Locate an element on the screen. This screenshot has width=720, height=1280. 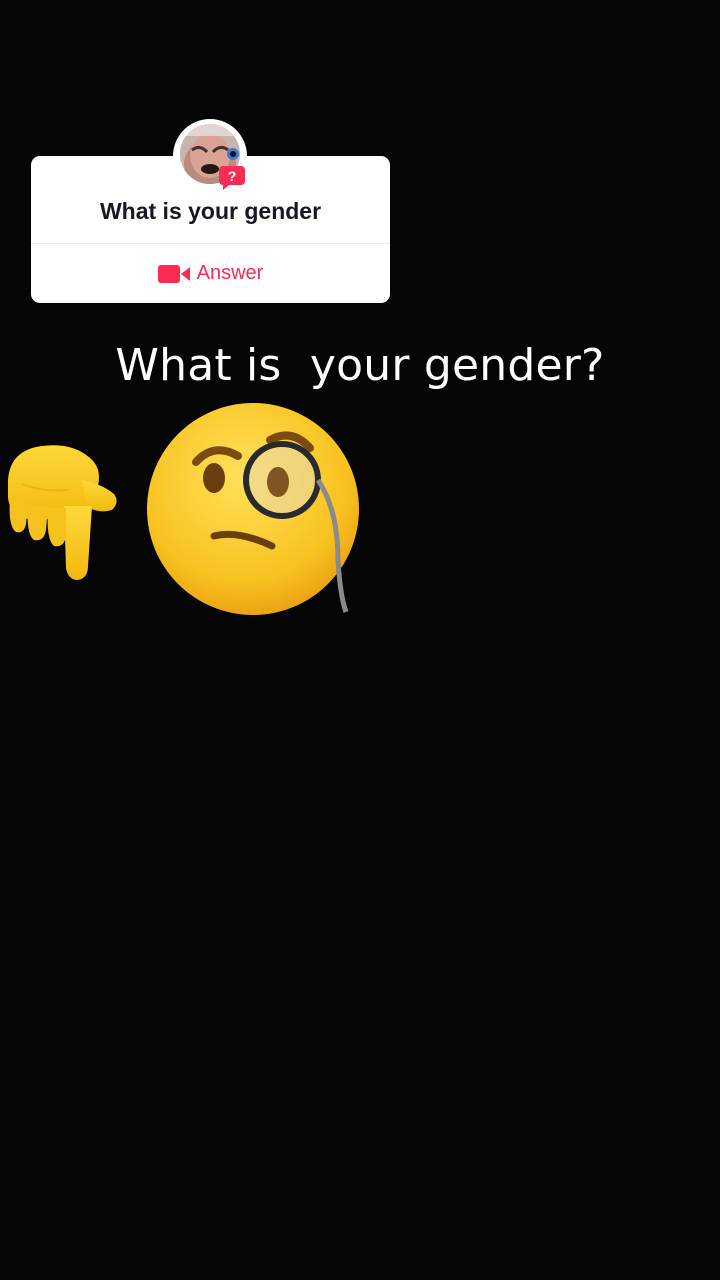
badge-question-mark: ? is located at coordinates (232, 176).